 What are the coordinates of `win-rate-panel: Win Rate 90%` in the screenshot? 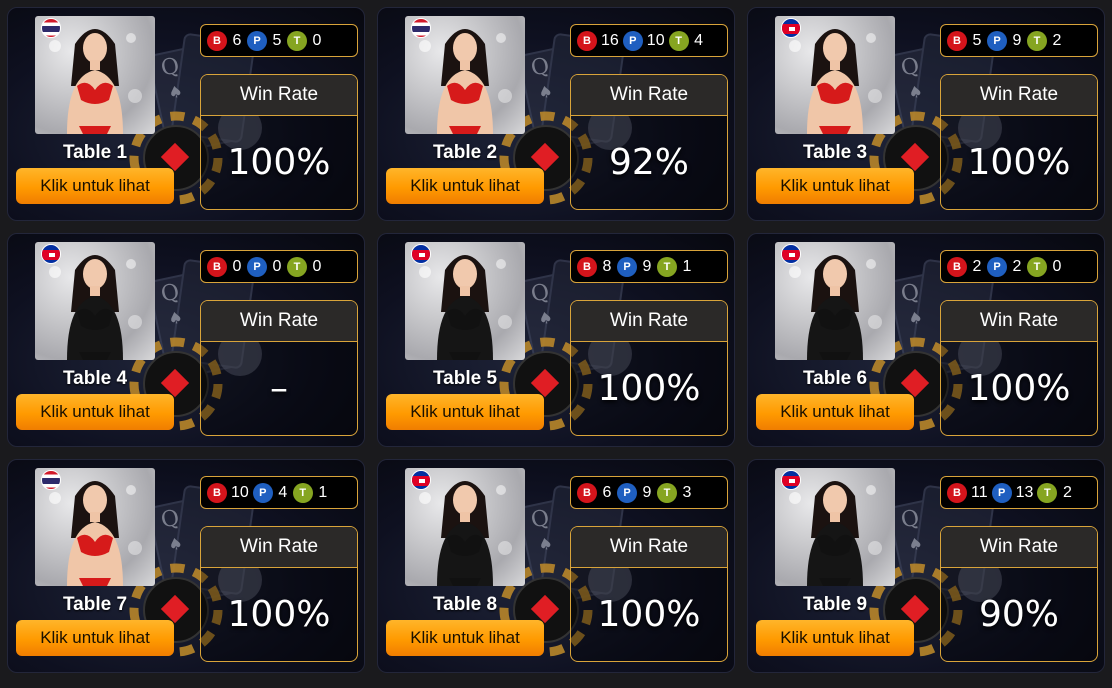 It's located at (1019, 594).